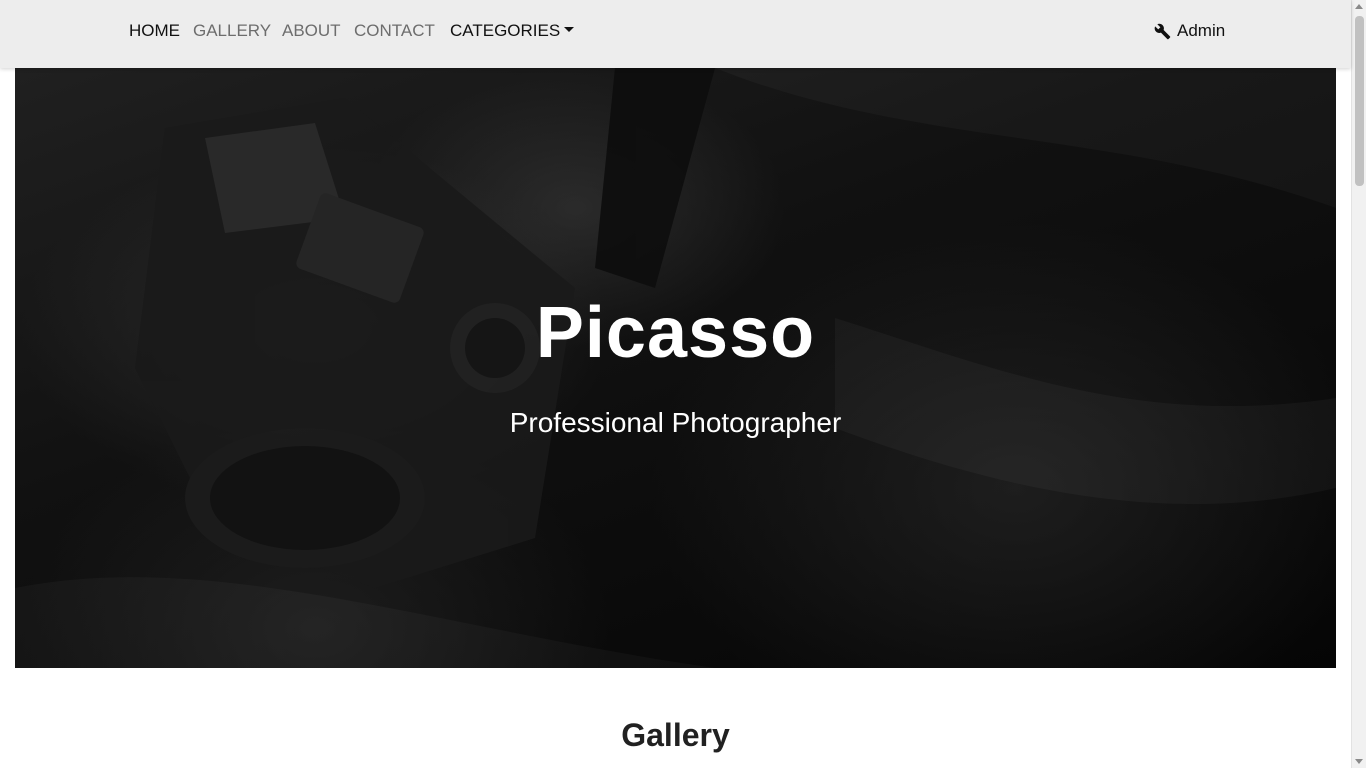 The width and height of the screenshot is (1366, 768). What do you see at coordinates (1359, 6) in the screenshot?
I see `scroll-up-arrow-icon` at bounding box center [1359, 6].